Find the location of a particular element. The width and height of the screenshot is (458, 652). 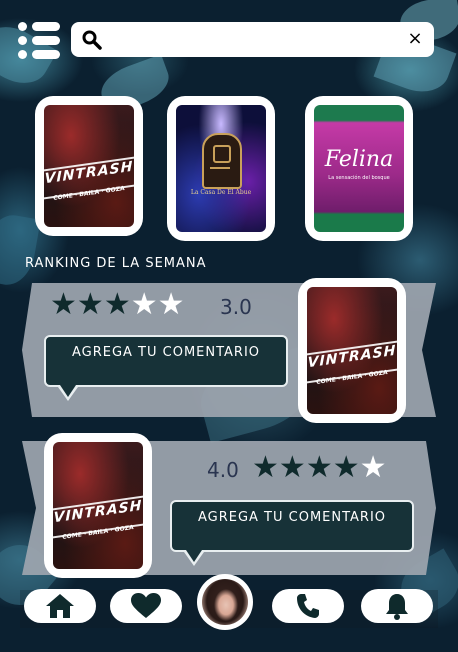

rating-value: 4.0 is located at coordinates (223, 470).